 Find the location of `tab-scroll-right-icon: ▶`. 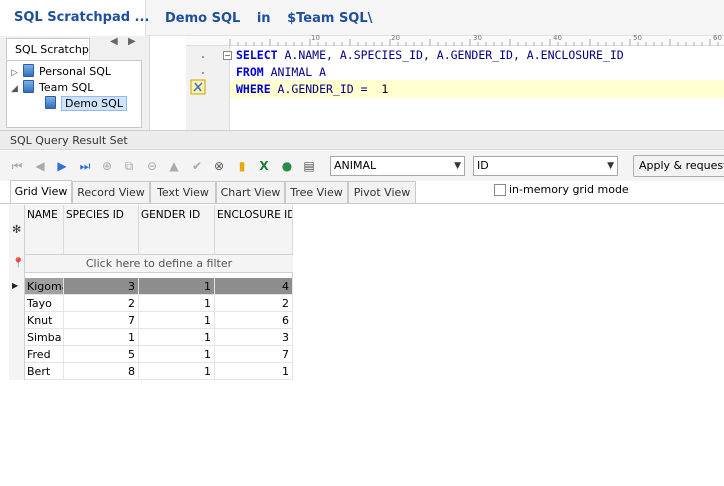

tab-scroll-right-icon: ▶ is located at coordinates (132, 41).